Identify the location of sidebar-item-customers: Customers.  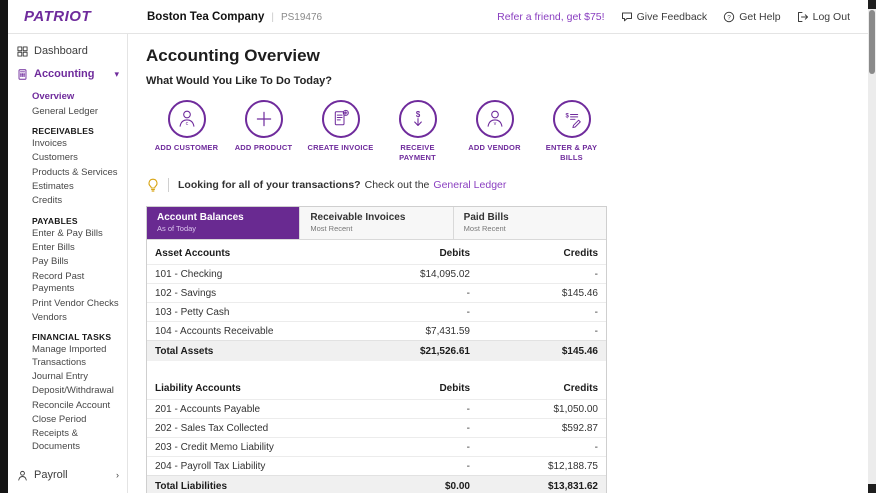
(67, 158).